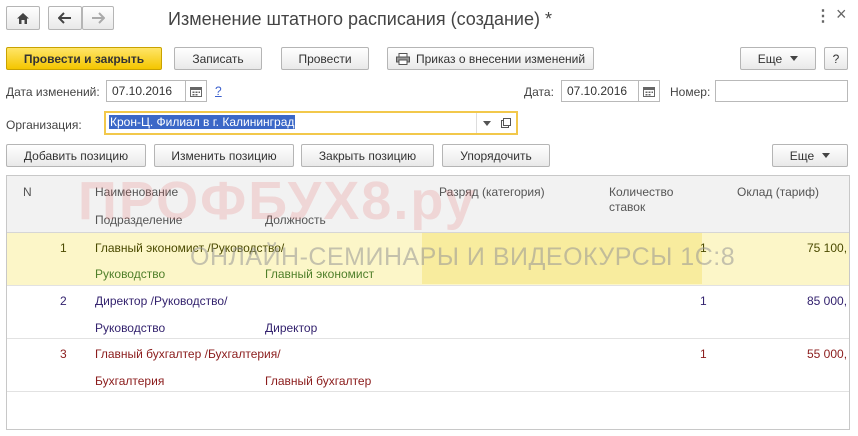  What do you see at coordinates (161, 301) in the screenshot?
I see `row-name: Директор /Руководство/` at bounding box center [161, 301].